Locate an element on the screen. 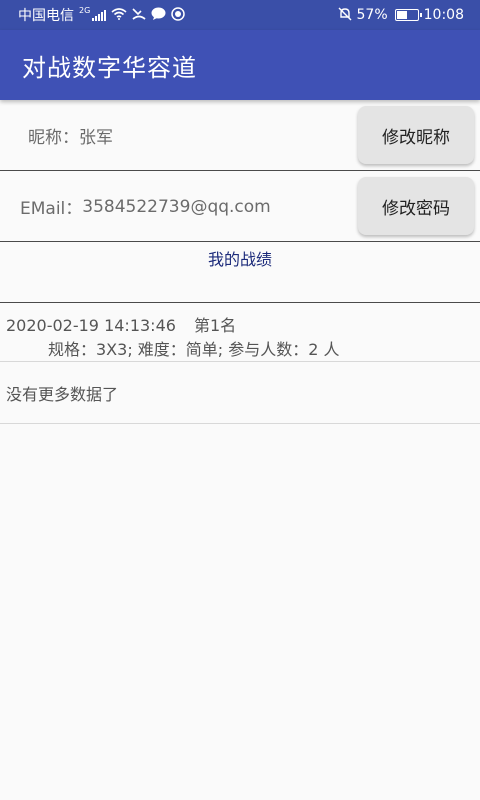 This screenshot has width=480, height=800. nickname-label: 昵称： is located at coordinates (53, 138).